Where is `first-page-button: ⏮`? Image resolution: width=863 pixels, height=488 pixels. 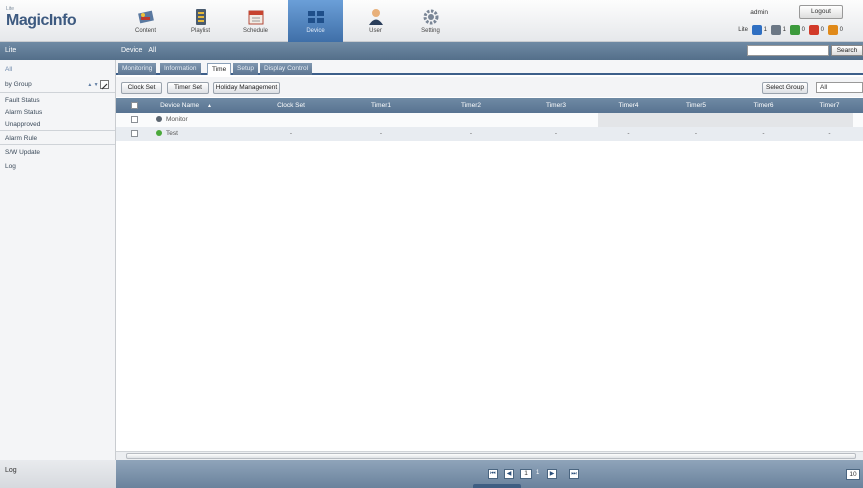 first-page-button: ⏮ is located at coordinates (493, 474).